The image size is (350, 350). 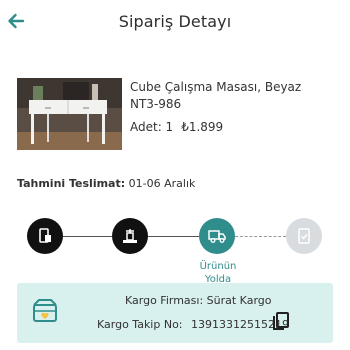 I want to click on delivered-icon, so click(x=304, y=236).